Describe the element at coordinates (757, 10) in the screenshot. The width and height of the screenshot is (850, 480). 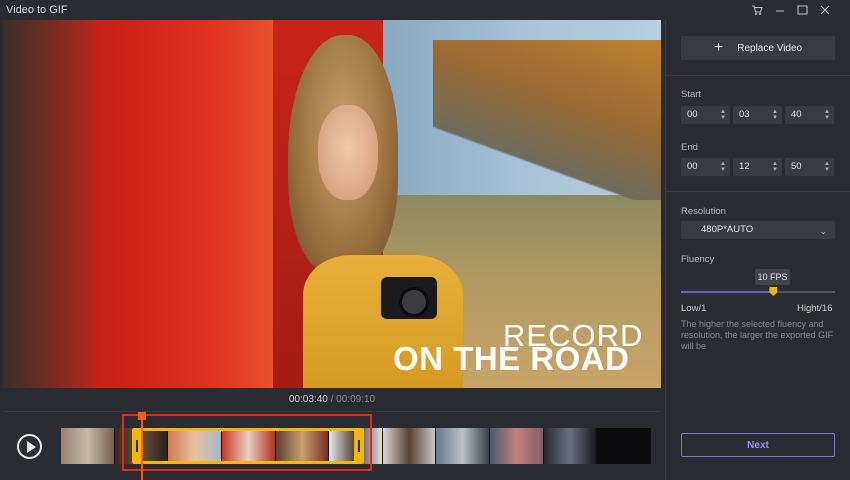
I see `cart-icon` at that location.